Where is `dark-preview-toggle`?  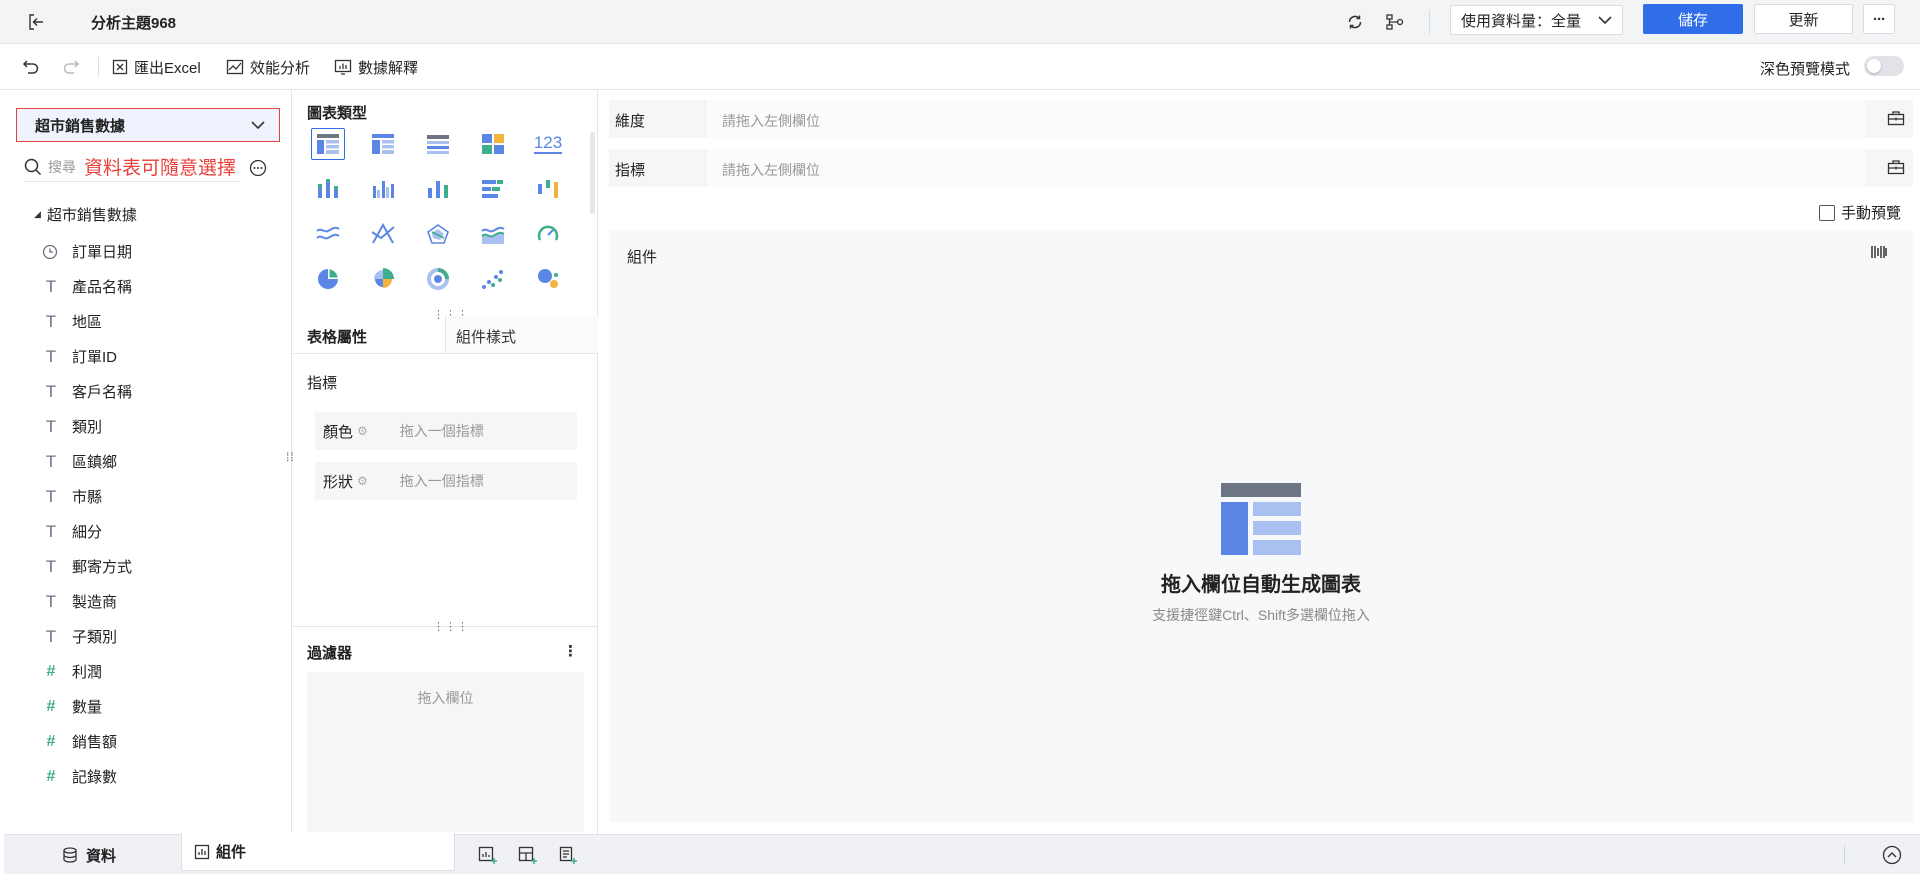
dark-preview-toggle is located at coordinates (1884, 66).